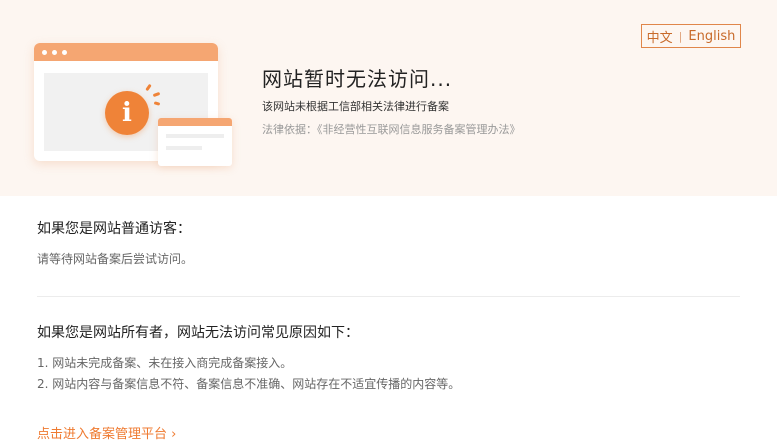  What do you see at coordinates (127, 113) in the screenshot?
I see `info-icon: i` at bounding box center [127, 113].